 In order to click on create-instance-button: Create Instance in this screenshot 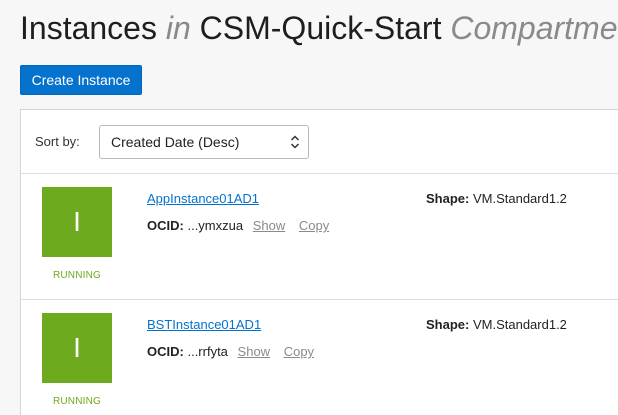, I will do `click(81, 80)`.